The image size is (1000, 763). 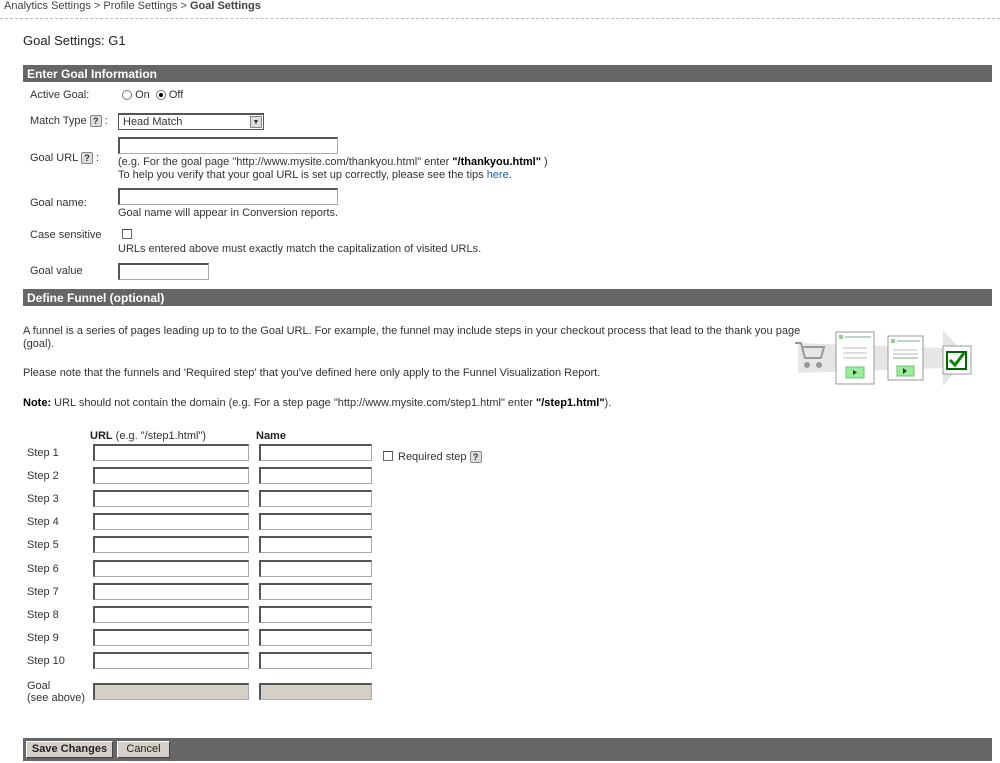 I want to click on cancel-button: Cancel, so click(x=143, y=749).